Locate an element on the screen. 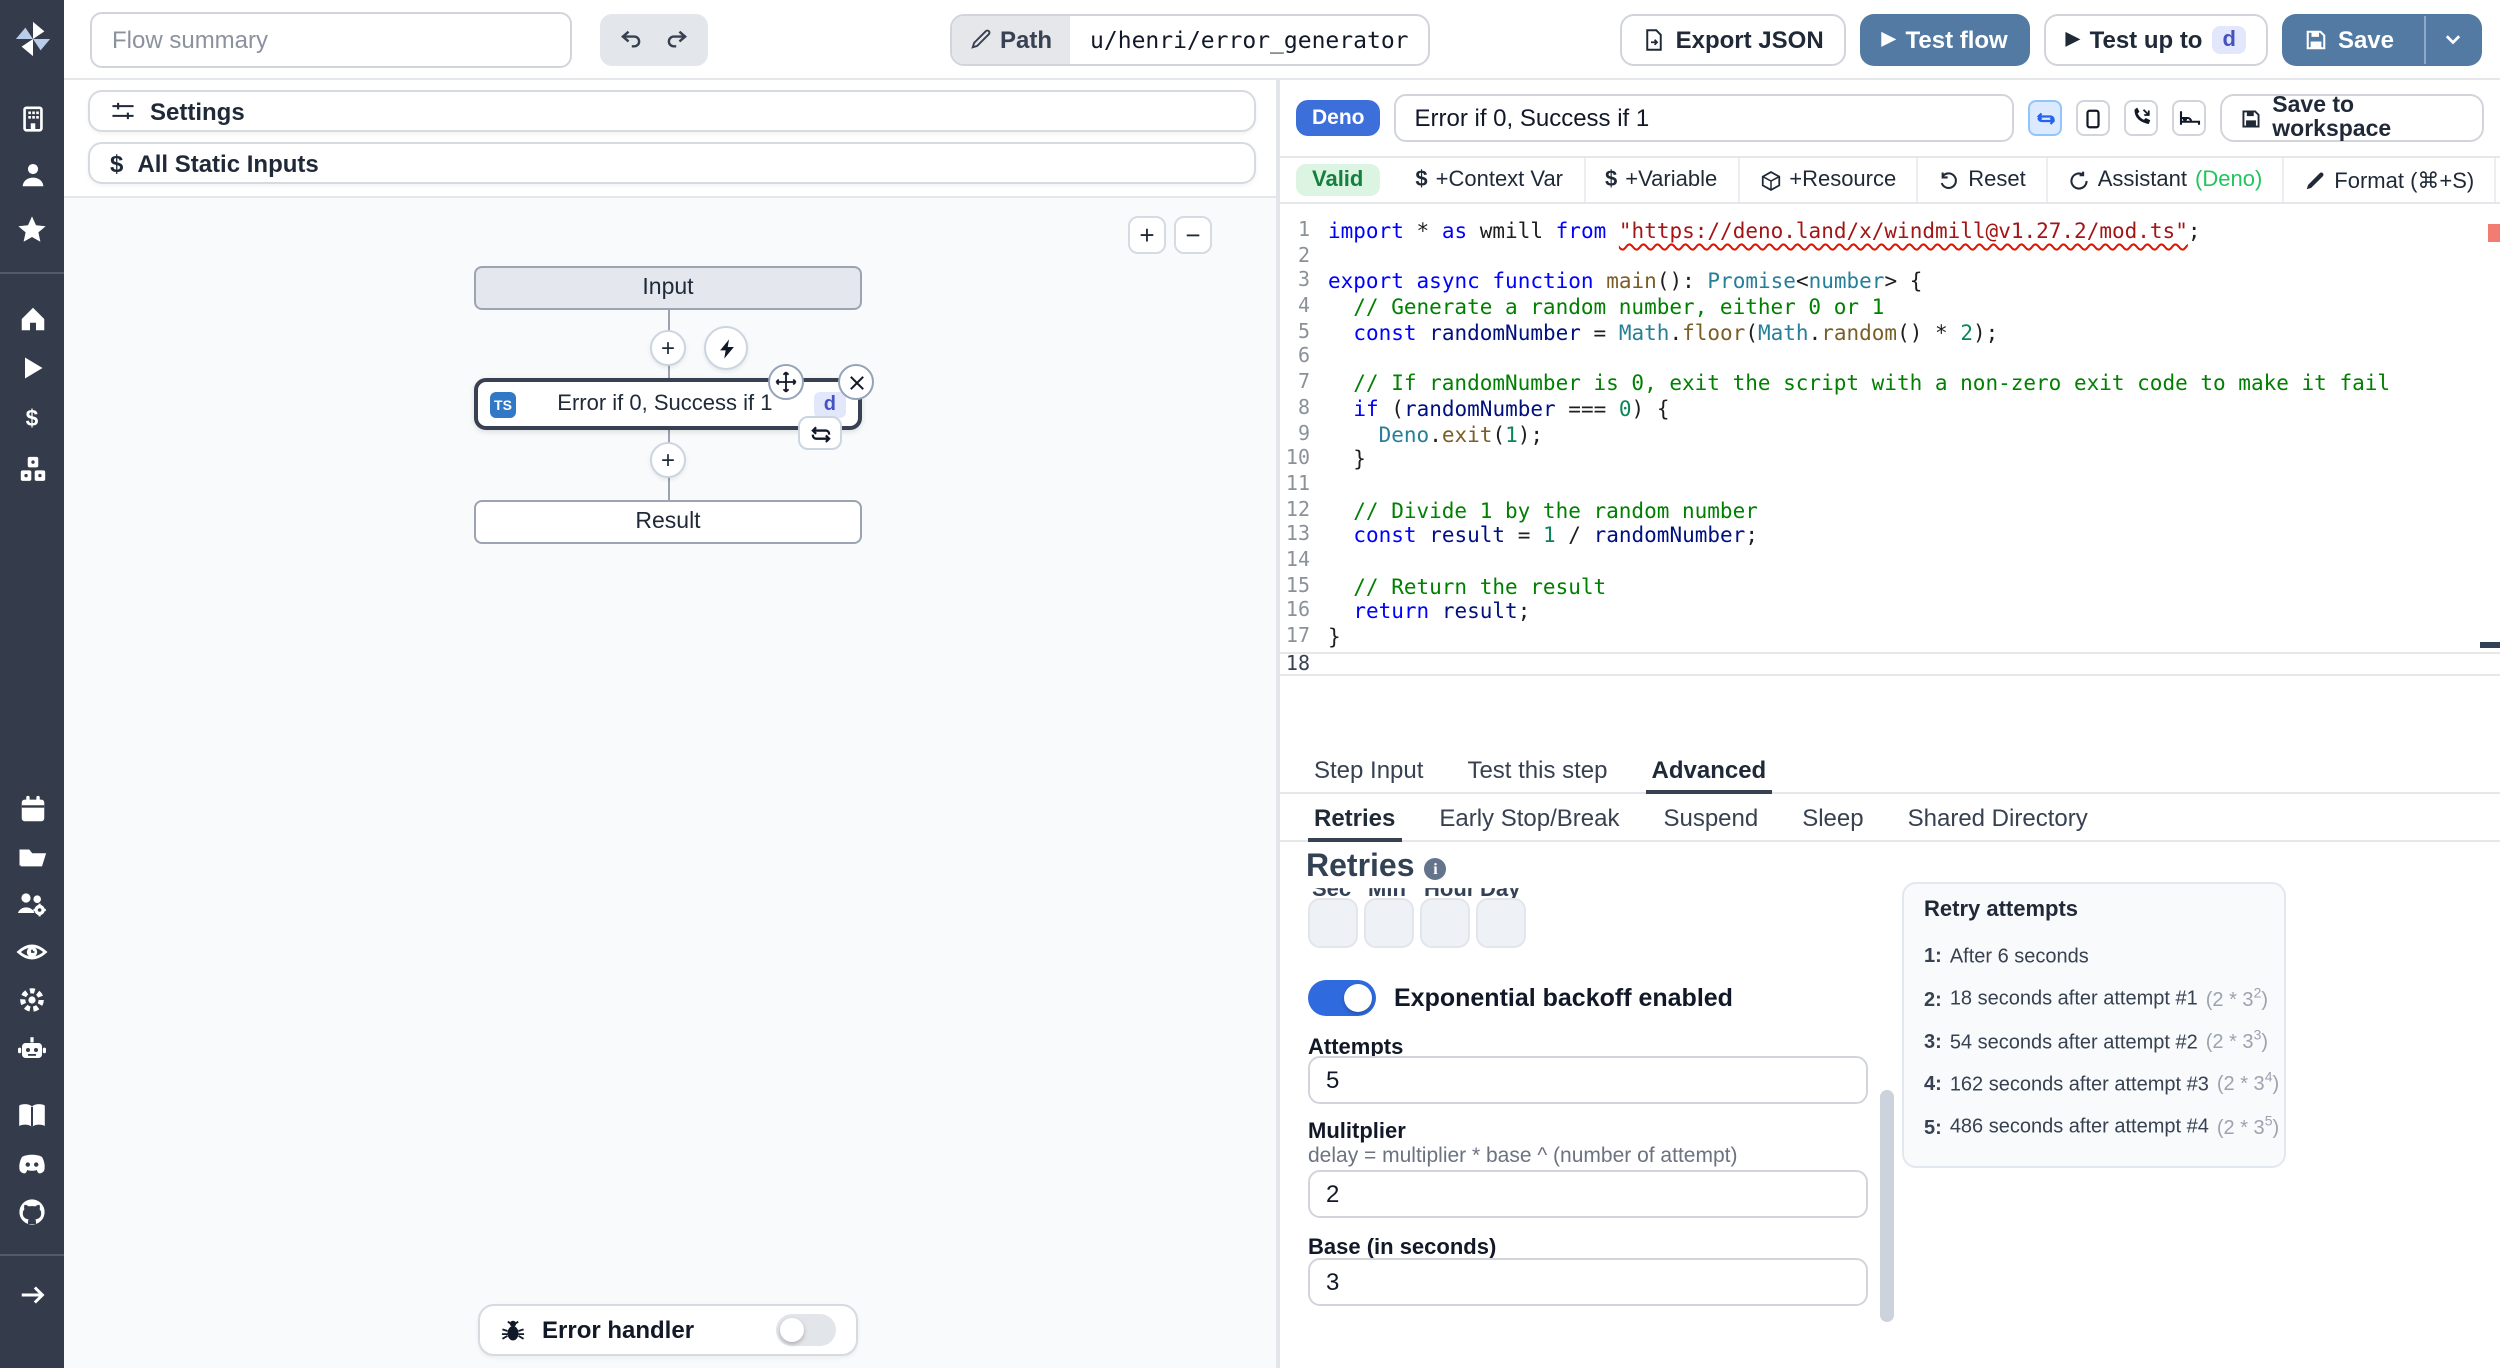 This screenshot has width=2500, height=1368. favorites-star-icon is located at coordinates (32, 230).